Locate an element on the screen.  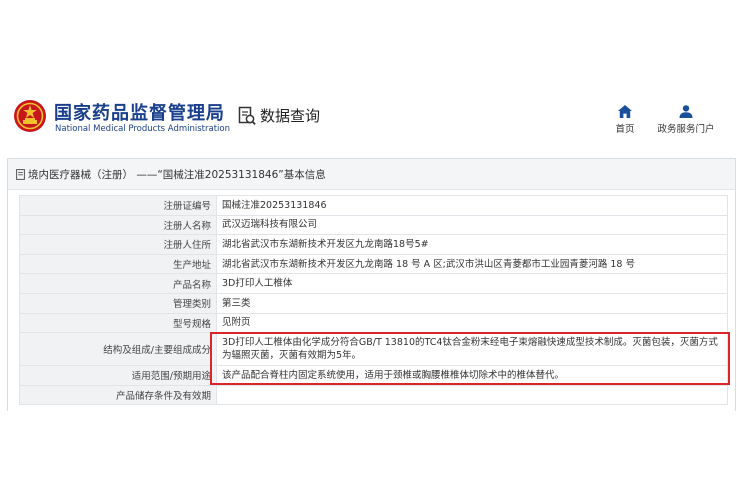
field-label: 注册人住所 is located at coordinates (118, 244).